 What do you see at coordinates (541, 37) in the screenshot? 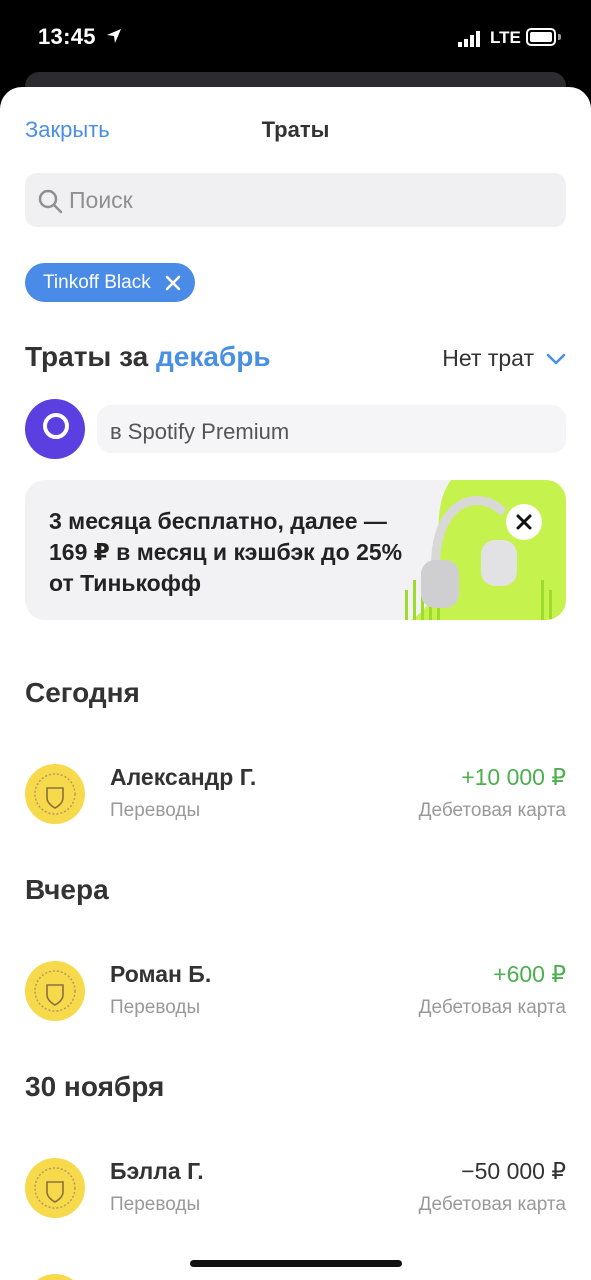
I see `battery-icon` at bounding box center [541, 37].